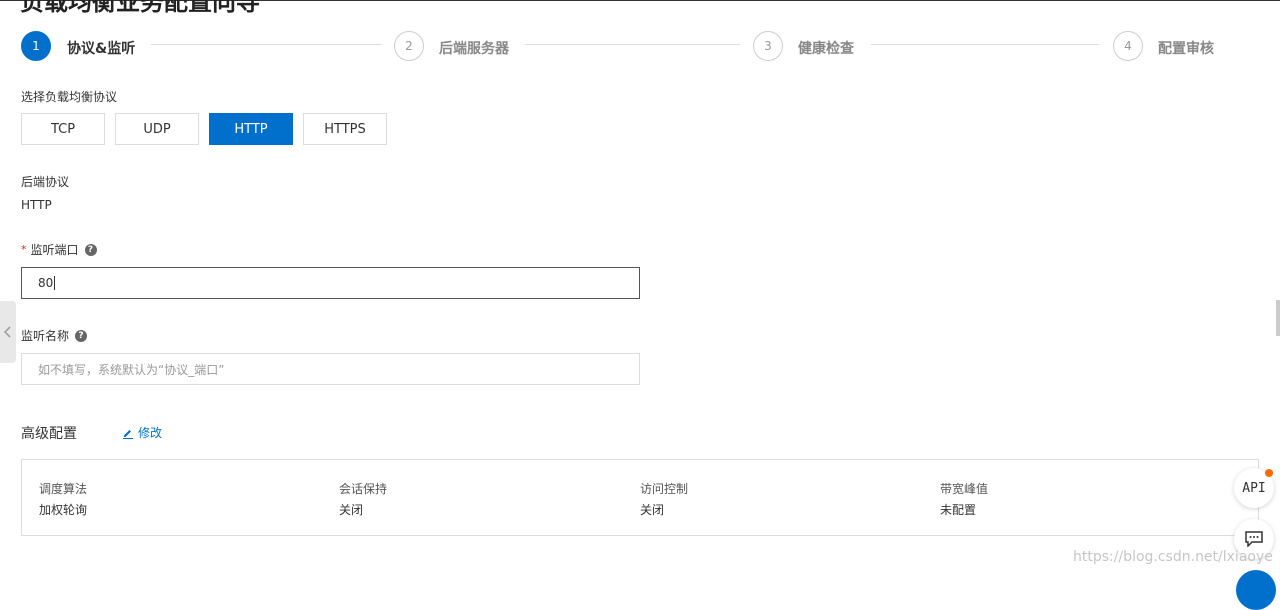  What do you see at coordinates (768, 46) in the screenshot?
I see `step-3-circle: 3` at bounding box center [768, 46].